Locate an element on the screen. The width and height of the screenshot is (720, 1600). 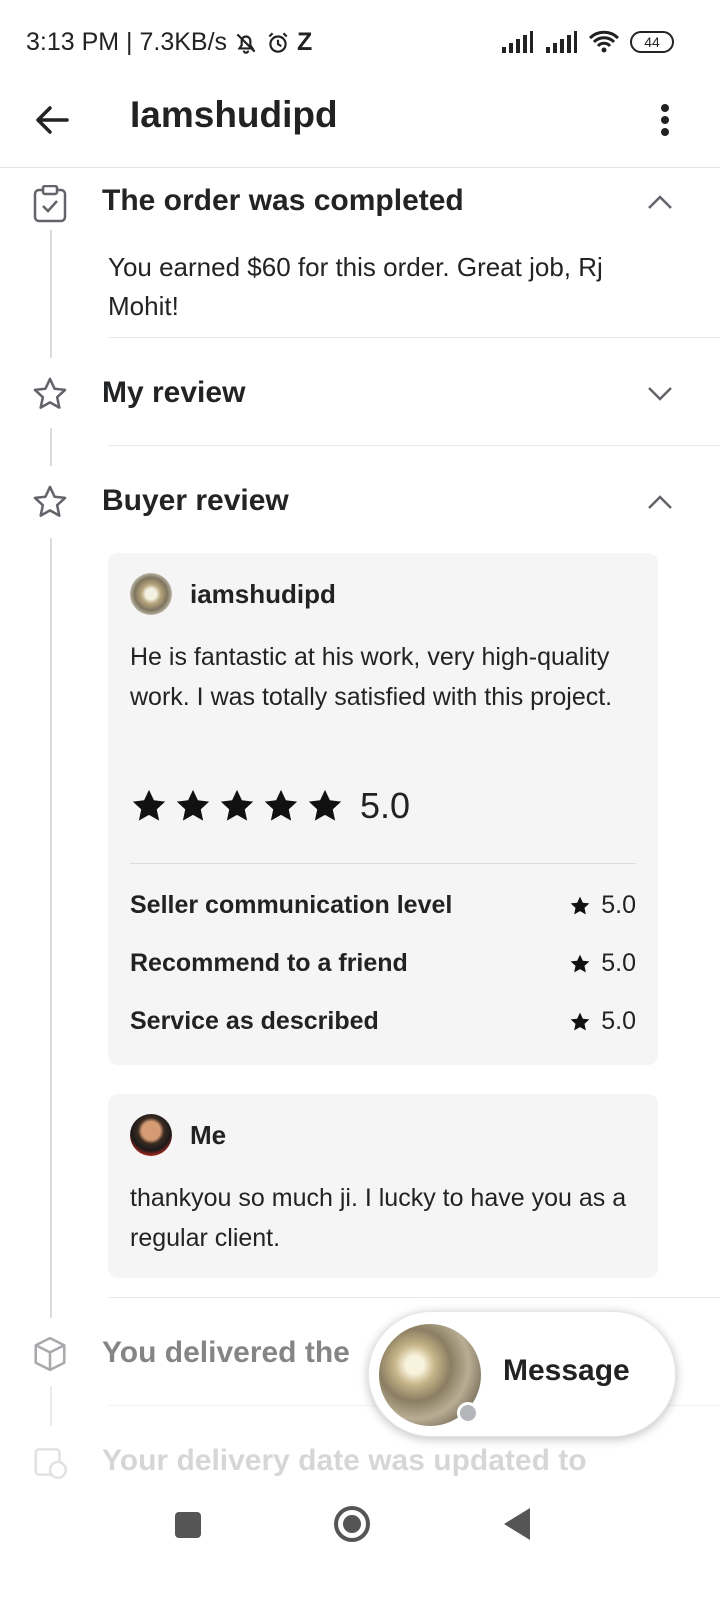
app-bar: Iamshudipd is located at coordinates (360, 124).